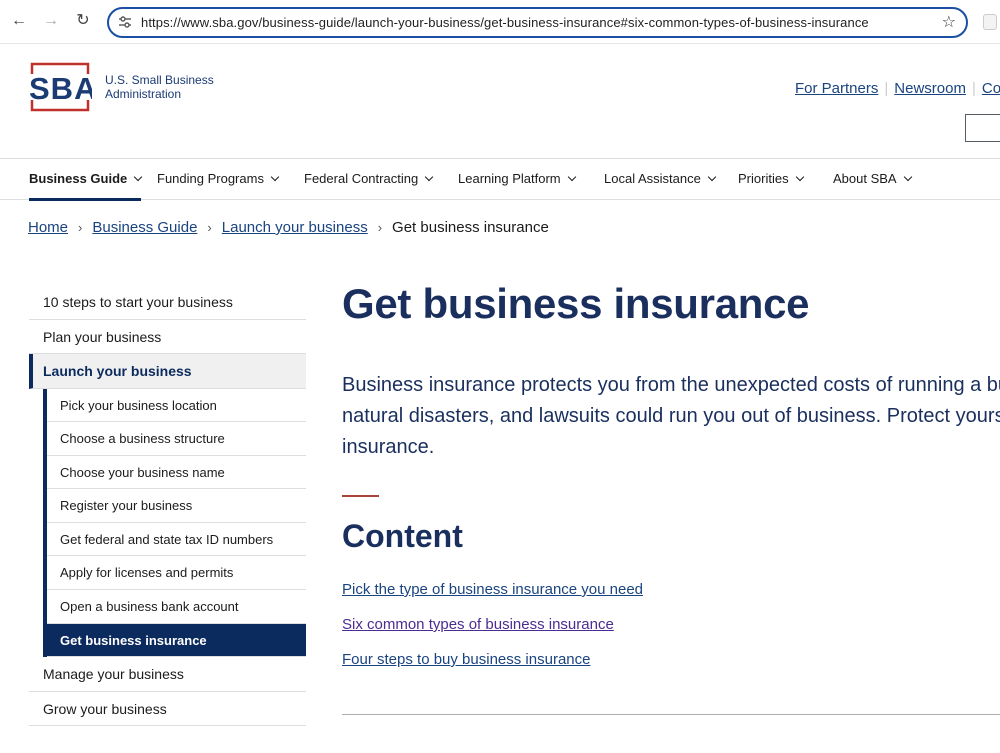  I want to click on sidenav-subitem-tax-id: Get federal and state tax ID numbers, so click(176, 540).